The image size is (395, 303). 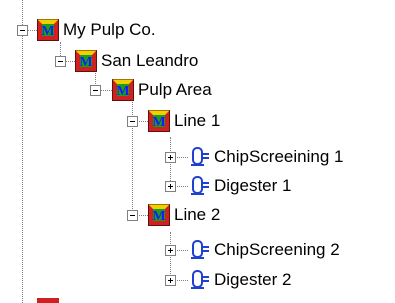 I want to click on tree-node-san-leandro: M San Leandro, so click(x=136, y=61).